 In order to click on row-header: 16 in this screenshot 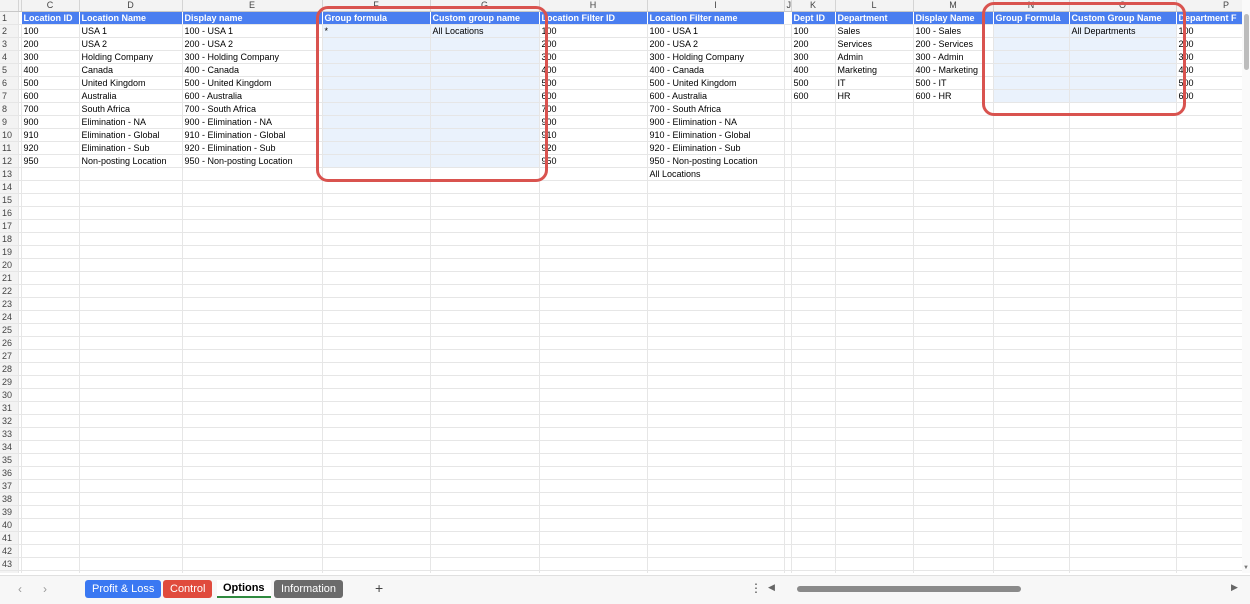, I will do `click(9, 213)`.